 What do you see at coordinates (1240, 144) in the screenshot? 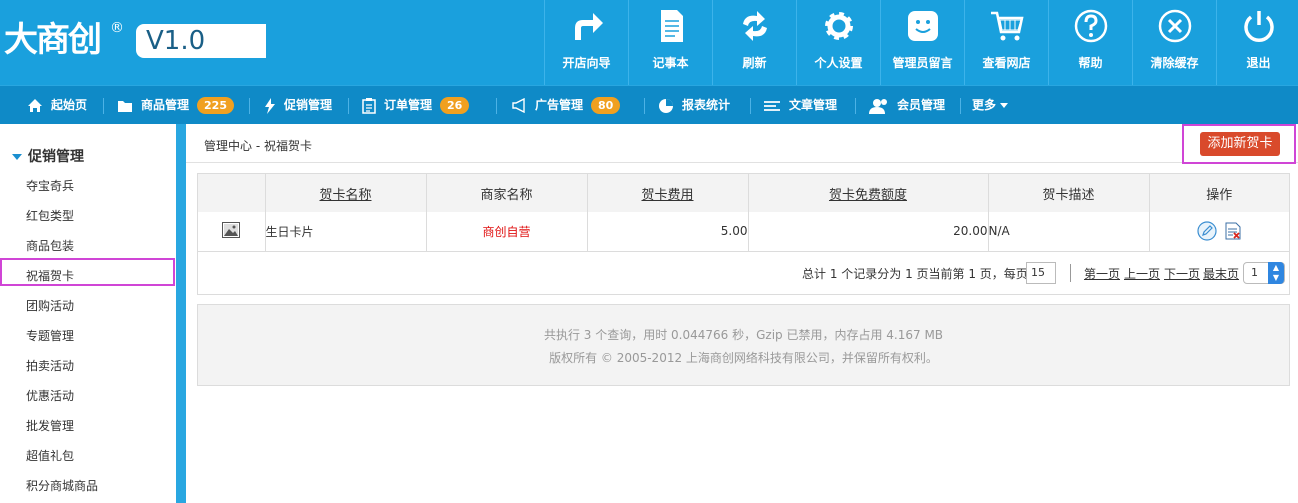
I see `add-greeting-card-button: 添加新贺卡` at bounding box center [1240, 144].